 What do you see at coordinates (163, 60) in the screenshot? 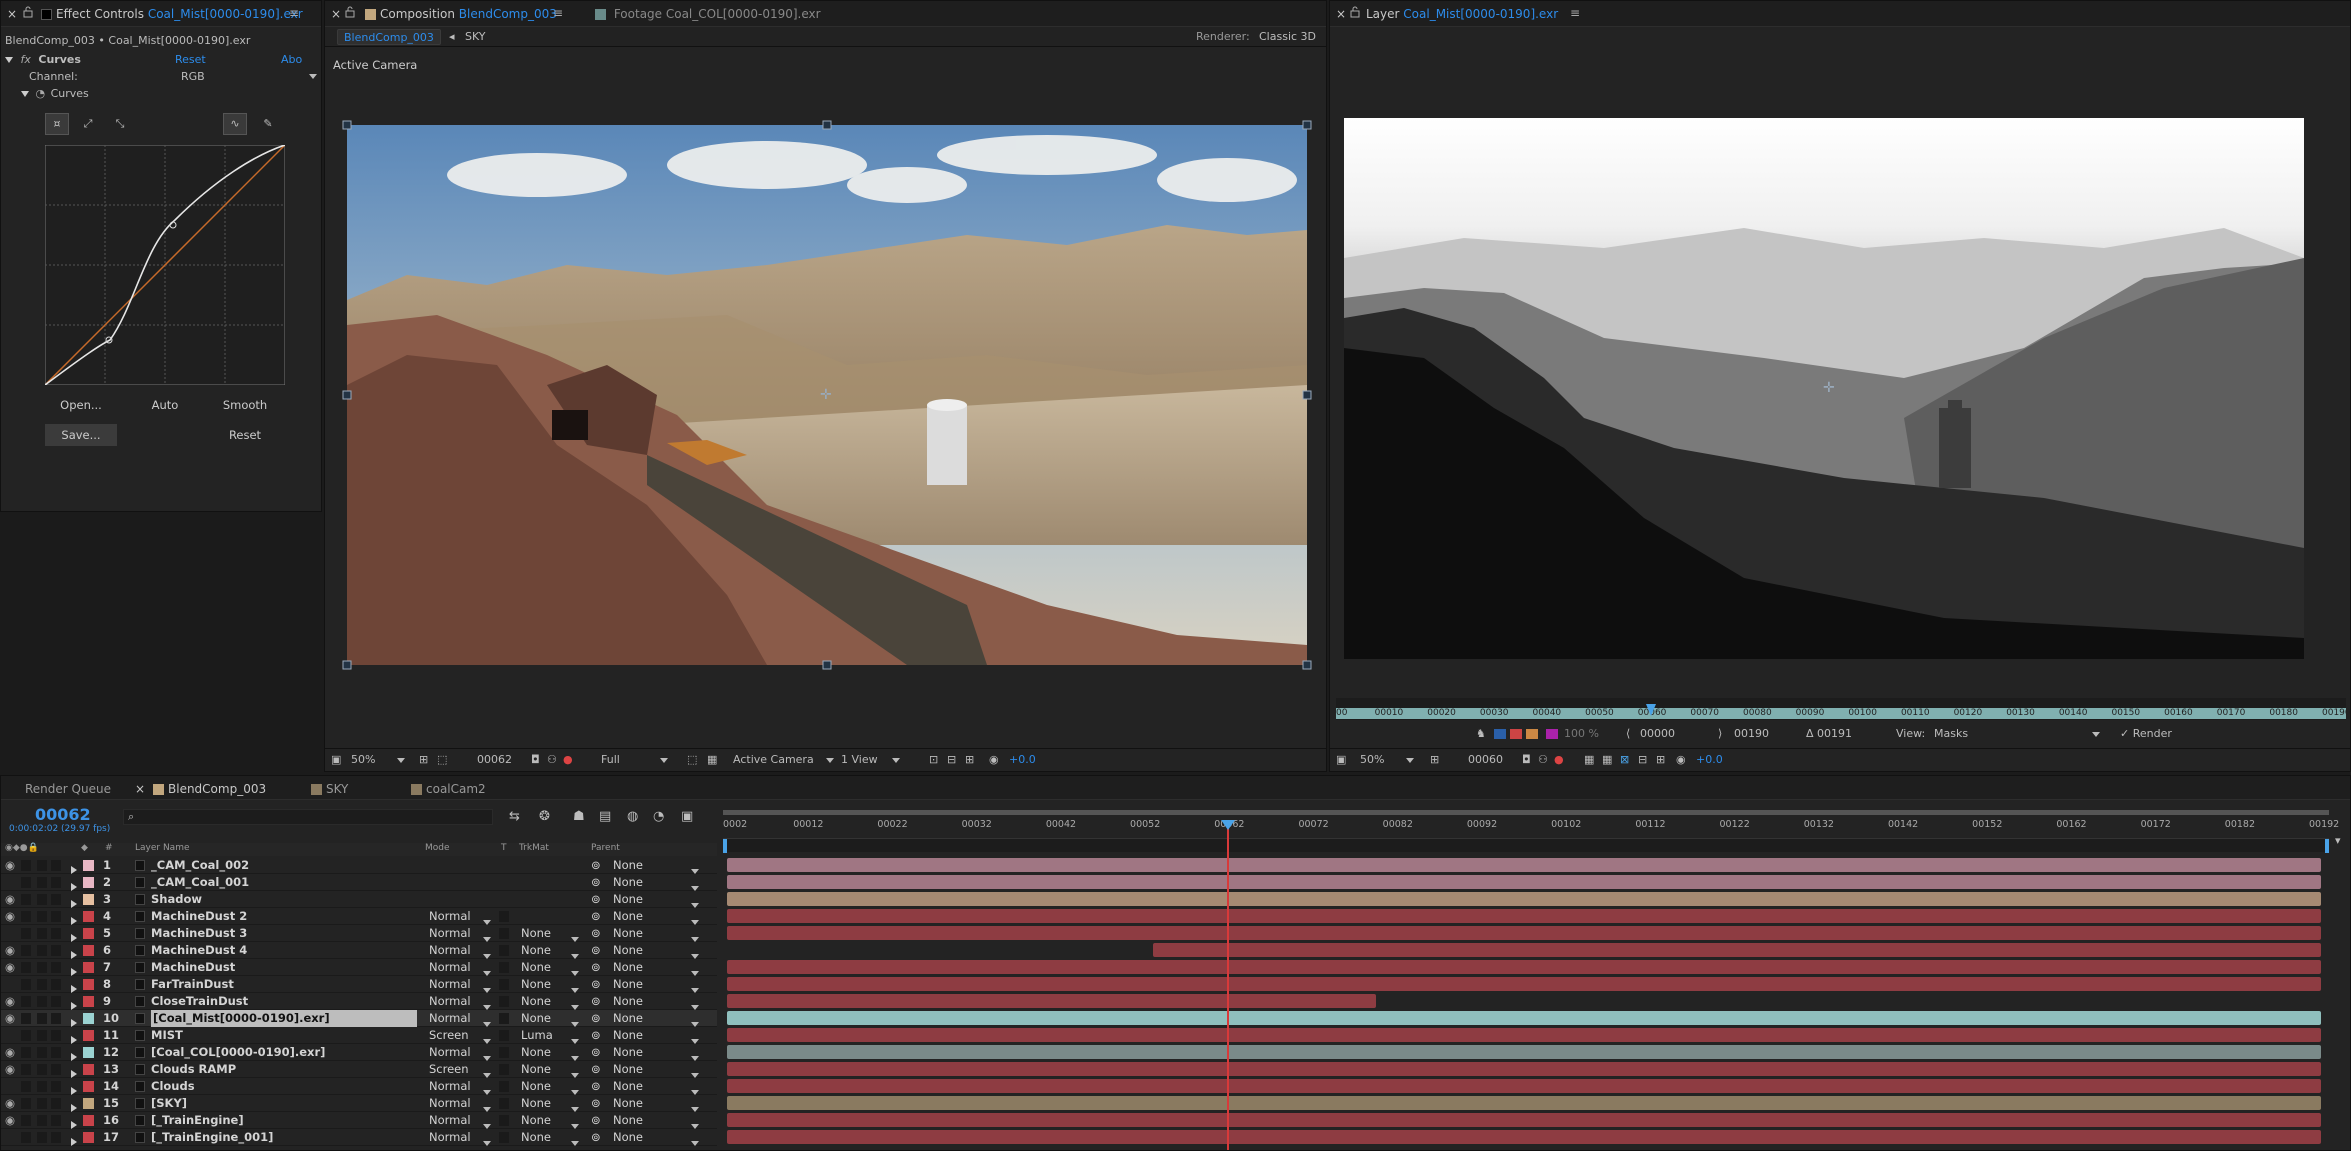
I see `curves-effect-header: fx Curves Reset Abo` at bounding box center [163, 60].